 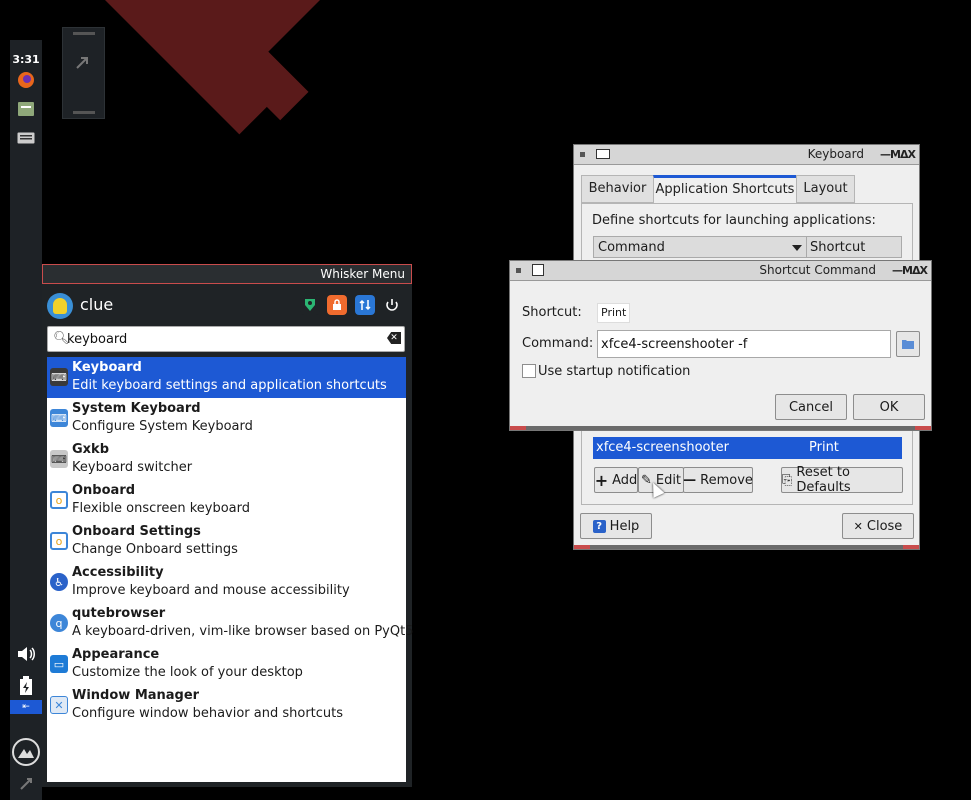 I want to click on column-shortcut: Shortcut, so click(x=837, y=247).